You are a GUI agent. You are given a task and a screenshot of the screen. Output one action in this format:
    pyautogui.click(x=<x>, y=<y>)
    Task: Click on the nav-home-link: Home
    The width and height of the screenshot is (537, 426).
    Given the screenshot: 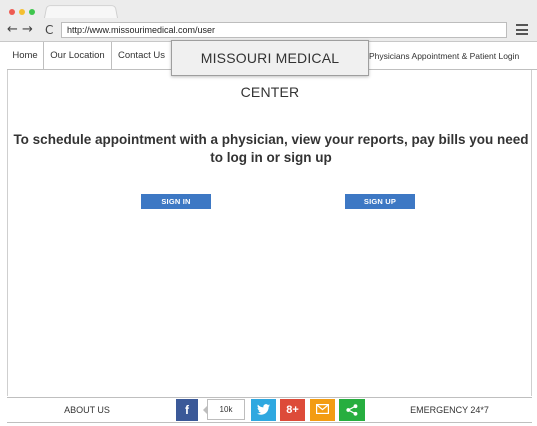 What is the action you would take?
    pyautogui.click(x=25, y=56)
    